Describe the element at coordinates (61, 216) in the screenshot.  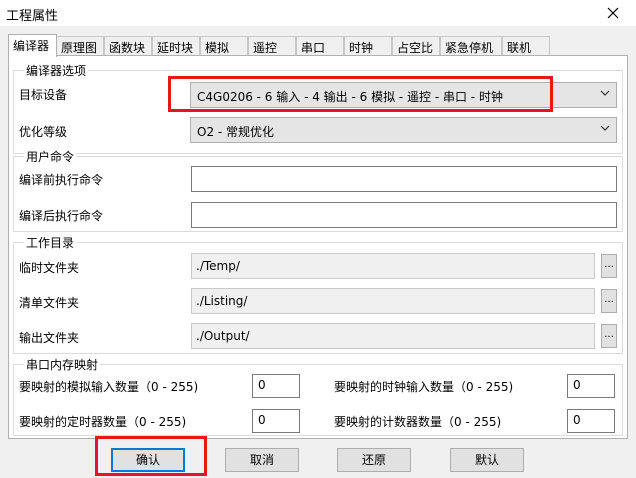
I see `post-build-command-label: 编译后执行命令` at that location.